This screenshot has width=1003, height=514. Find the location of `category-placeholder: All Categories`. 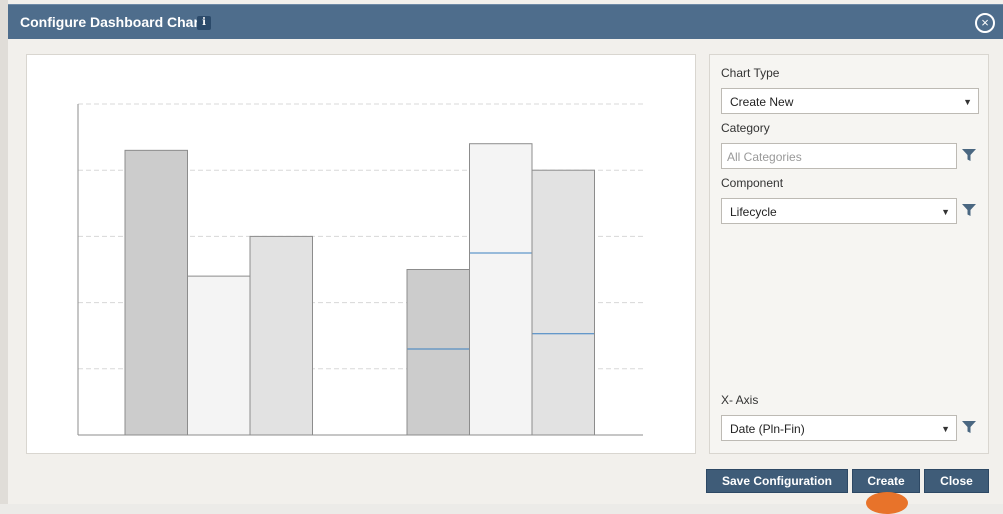

category-placeholder: All Categories is located at coordinates (764, 157).